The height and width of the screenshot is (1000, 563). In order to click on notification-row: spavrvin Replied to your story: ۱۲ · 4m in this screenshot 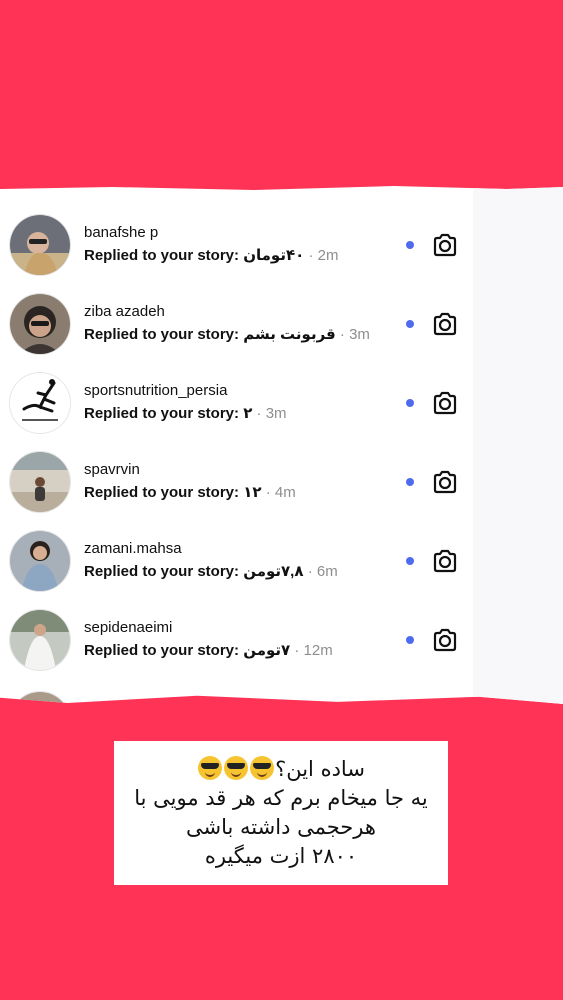, I will do `click(240, 468)`.